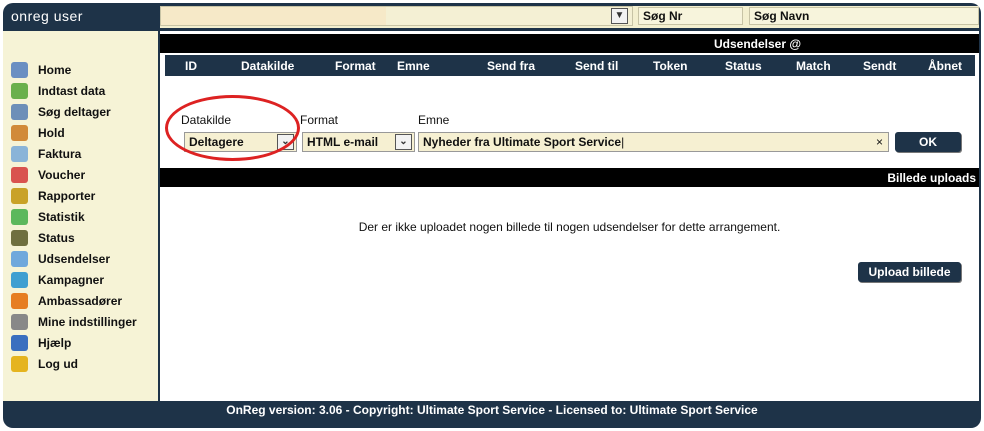 The height and width of the screenshot is (431, 984). Describe the element at coordinates (511, 66) in the screenshot. I see `column-header: Send fra` at that location.